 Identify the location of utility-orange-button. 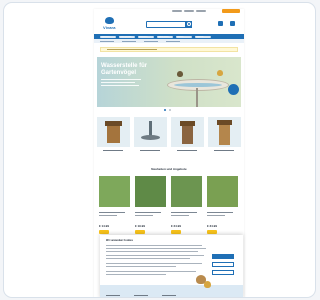
(231, 11).